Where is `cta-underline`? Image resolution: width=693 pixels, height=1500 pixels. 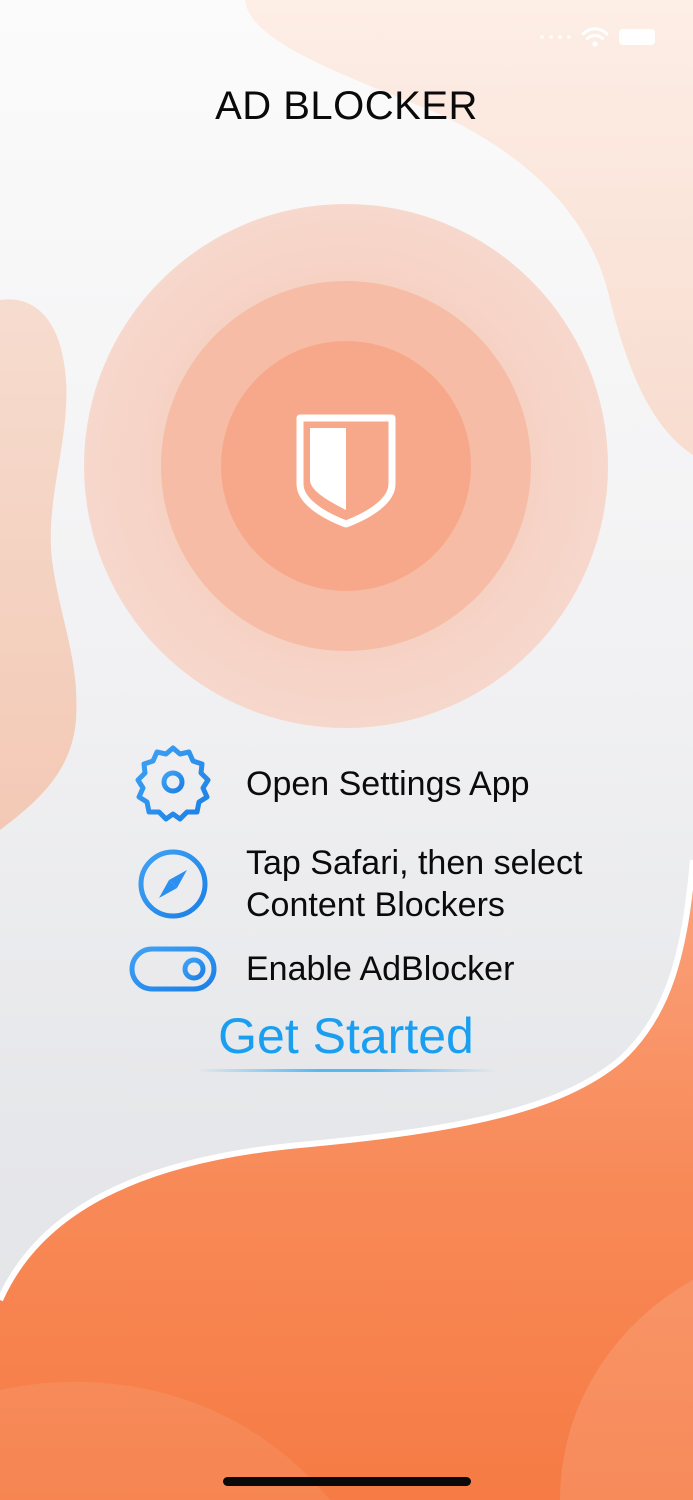 cta-underline is located at coordinates (346, 1070).